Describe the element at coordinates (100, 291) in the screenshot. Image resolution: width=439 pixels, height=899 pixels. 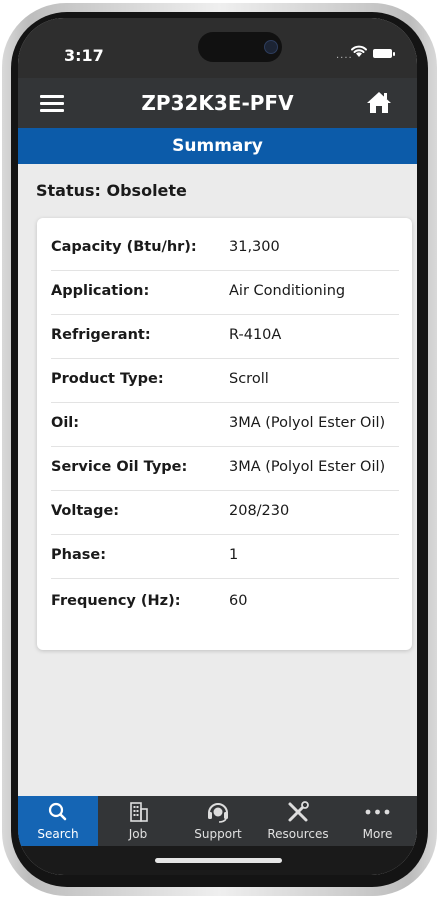
I see `spec-label: Application:` at that location.